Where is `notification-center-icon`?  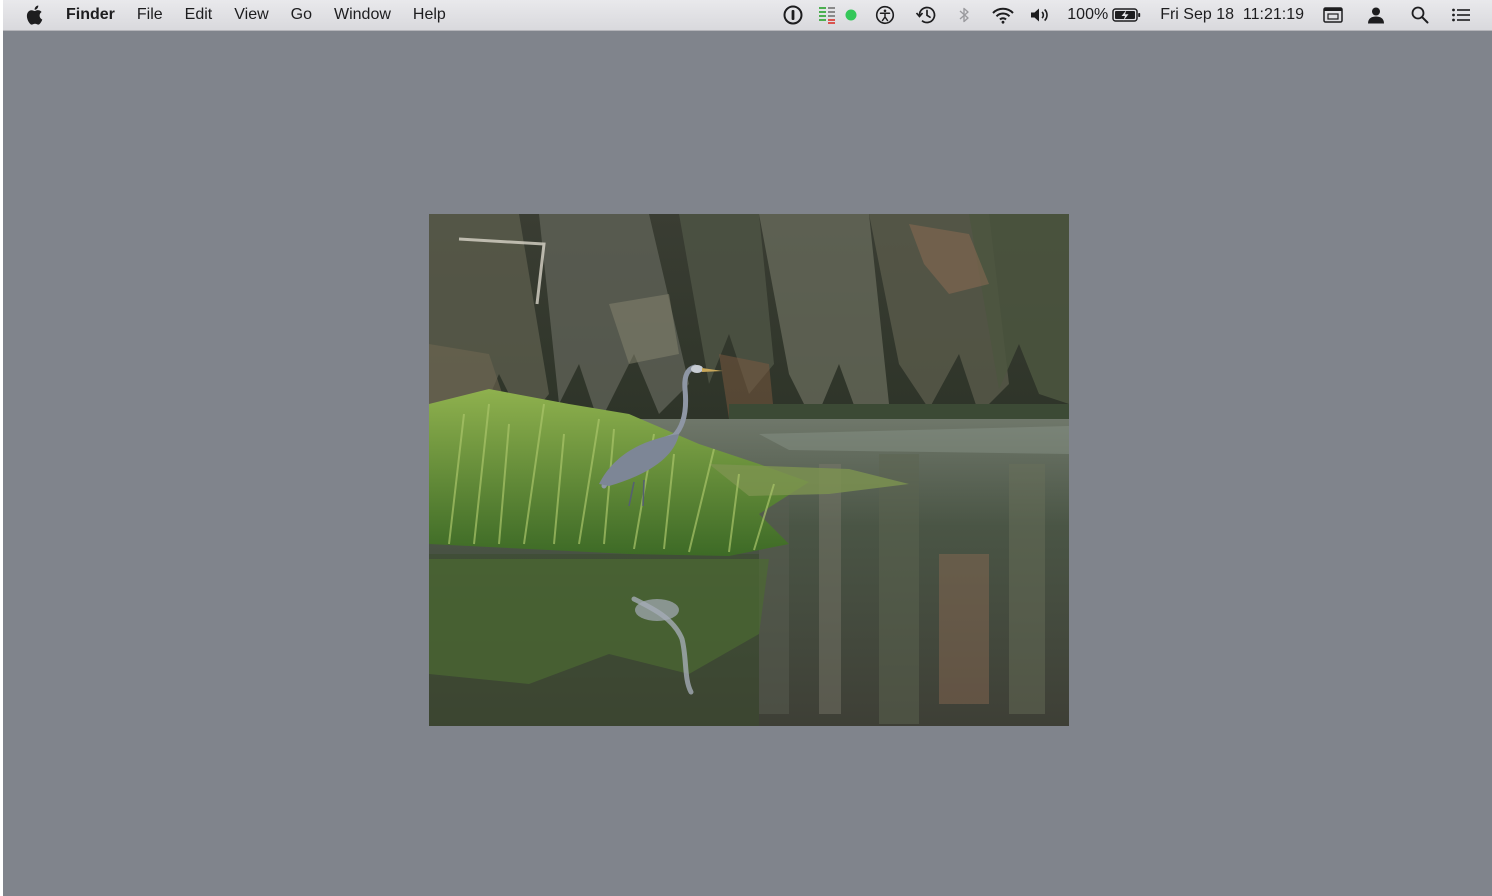 notification-center-icon is located at coordinates (1461, 15).